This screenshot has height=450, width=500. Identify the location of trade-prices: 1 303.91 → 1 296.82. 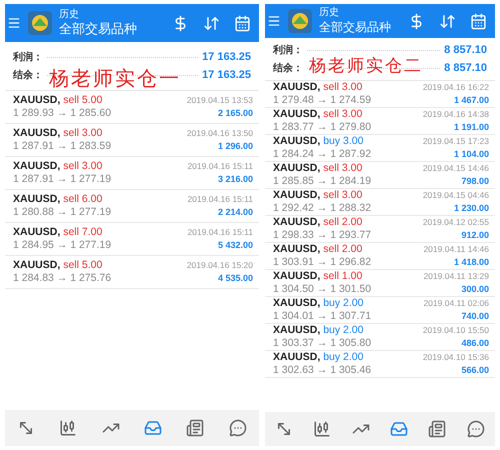
(322, 262).